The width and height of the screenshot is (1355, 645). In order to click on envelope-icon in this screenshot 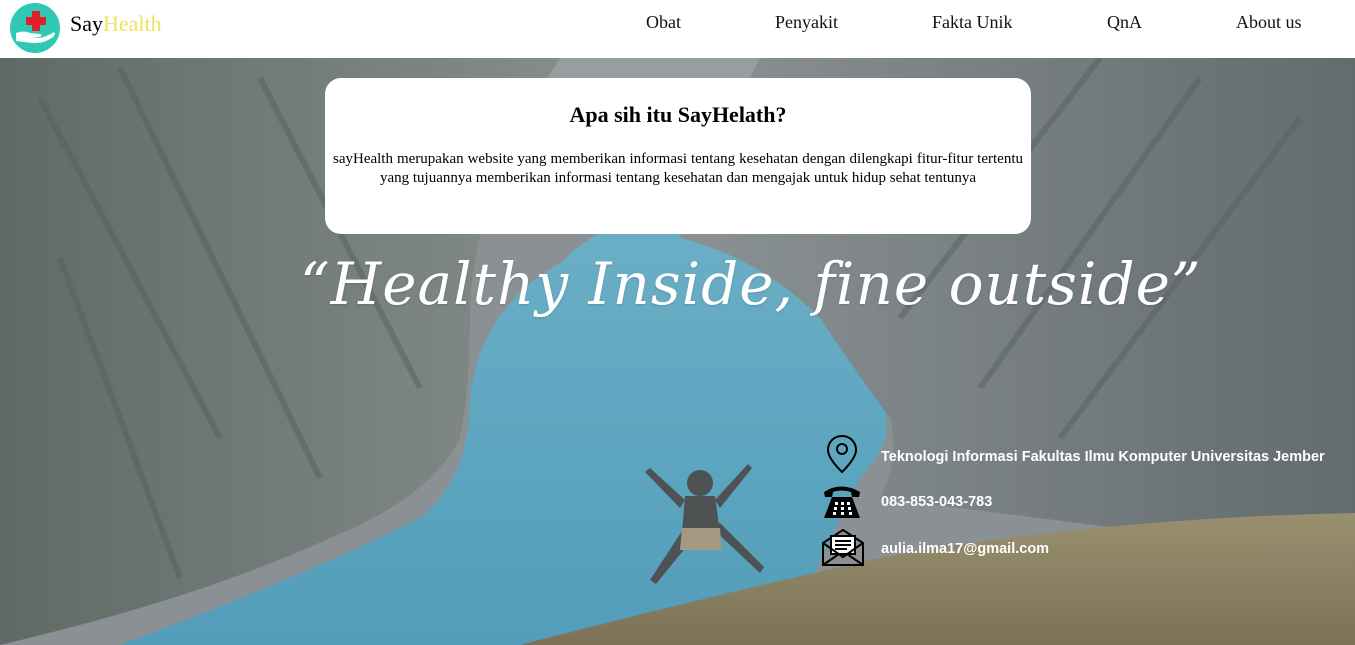, I will do `click(843, 547)`.